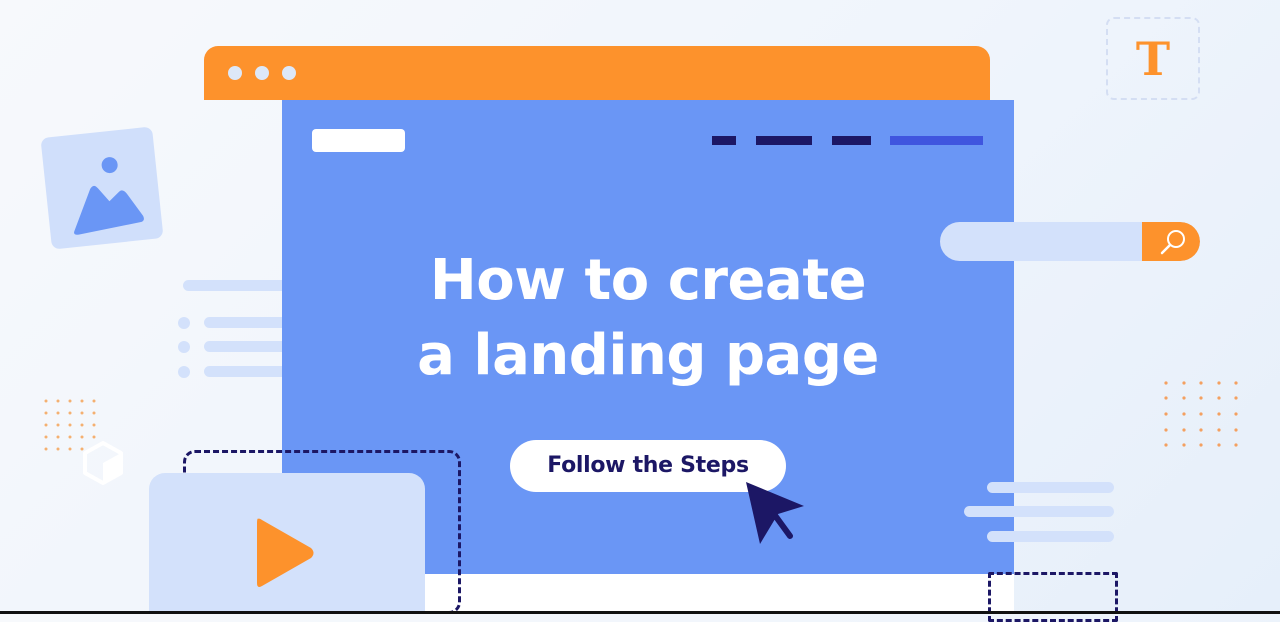 The width and height of the screenshot is (1280, 622). Describe the element at coordinates (936, 140) in the screenshot. I see `nav-item-active` at that location.